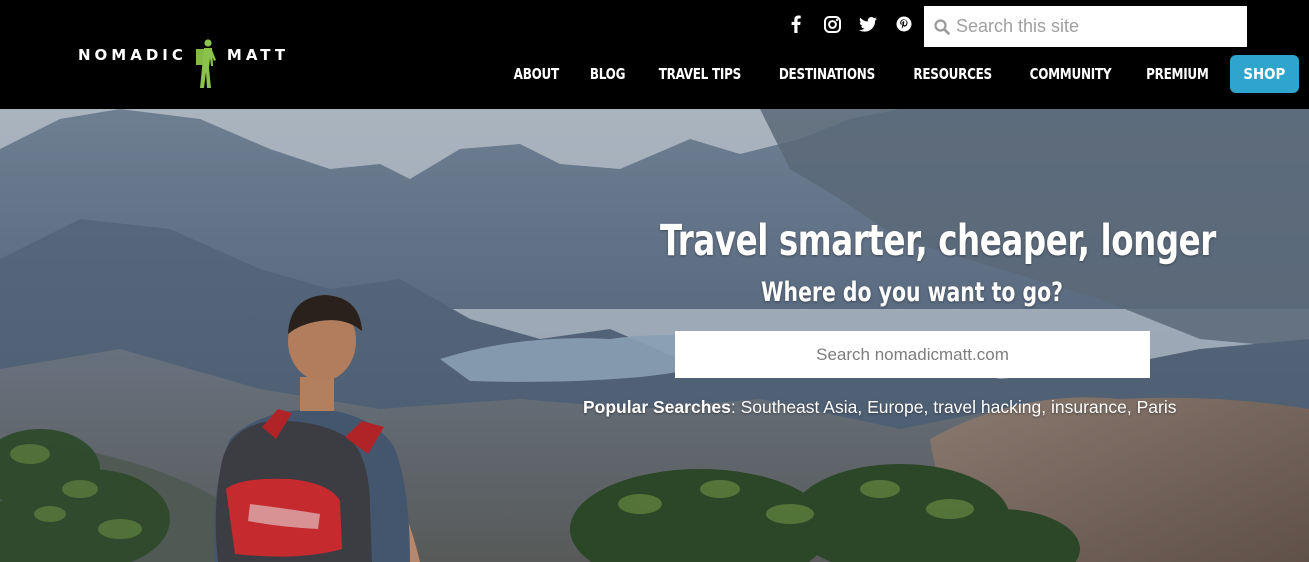 The width and height of the screenshot is (1309, 562). Describe the element at coordinates (942, 26) in the screenshot. I see `search-icon` at that location.